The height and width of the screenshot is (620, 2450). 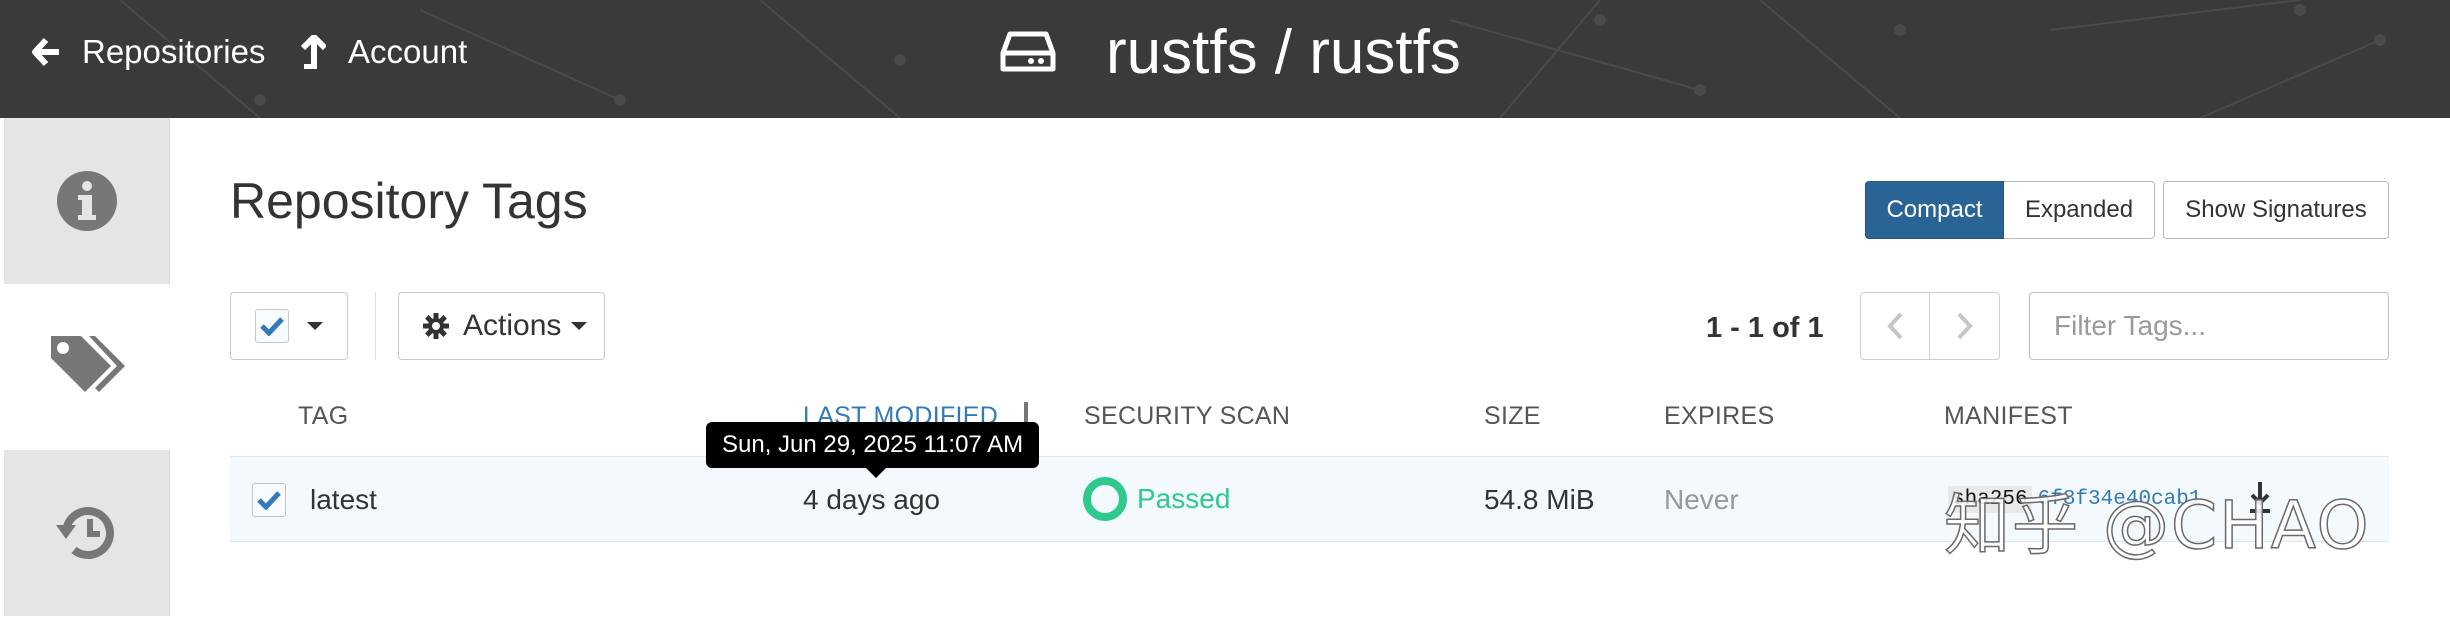 What do you see at coordinates (174, 51) in the screenshot?
I see `repositories-link-label: Repositories` at bounding box center [174, 51].